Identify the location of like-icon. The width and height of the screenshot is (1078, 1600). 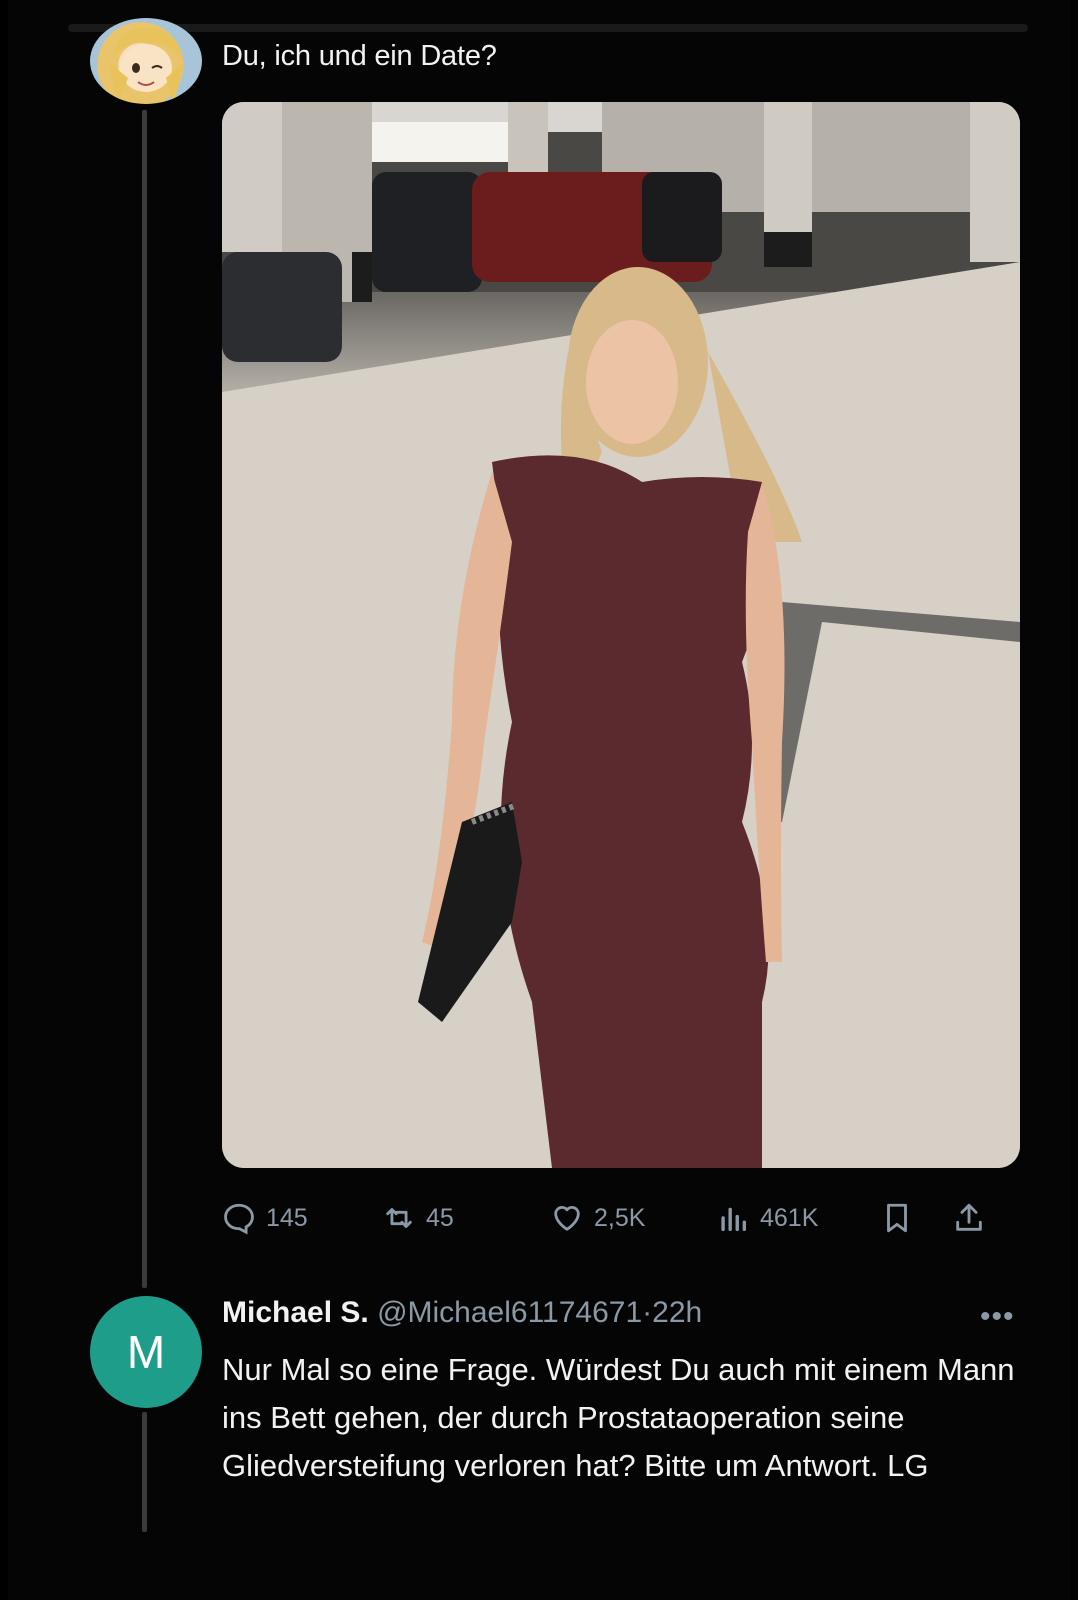
(567, 1218).